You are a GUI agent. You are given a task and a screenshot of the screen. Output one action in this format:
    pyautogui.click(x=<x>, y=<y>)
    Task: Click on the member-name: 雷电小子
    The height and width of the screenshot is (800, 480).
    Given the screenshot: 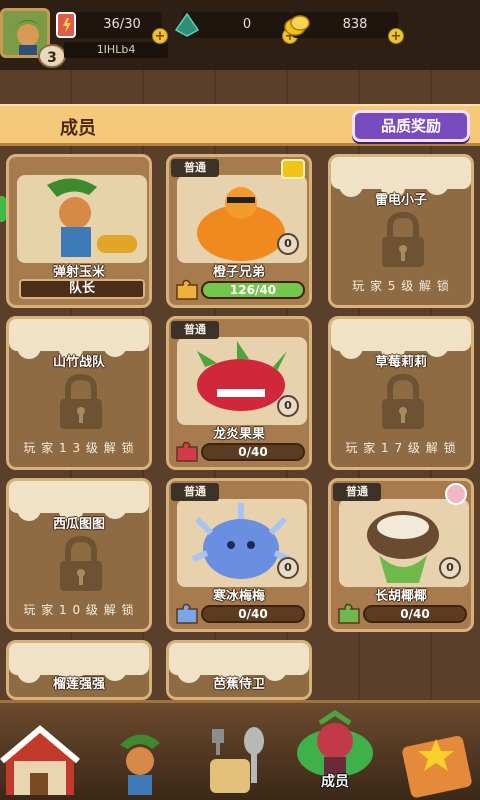 What is the action you would take?
    pyautogui.click(x=400, y=200)
    